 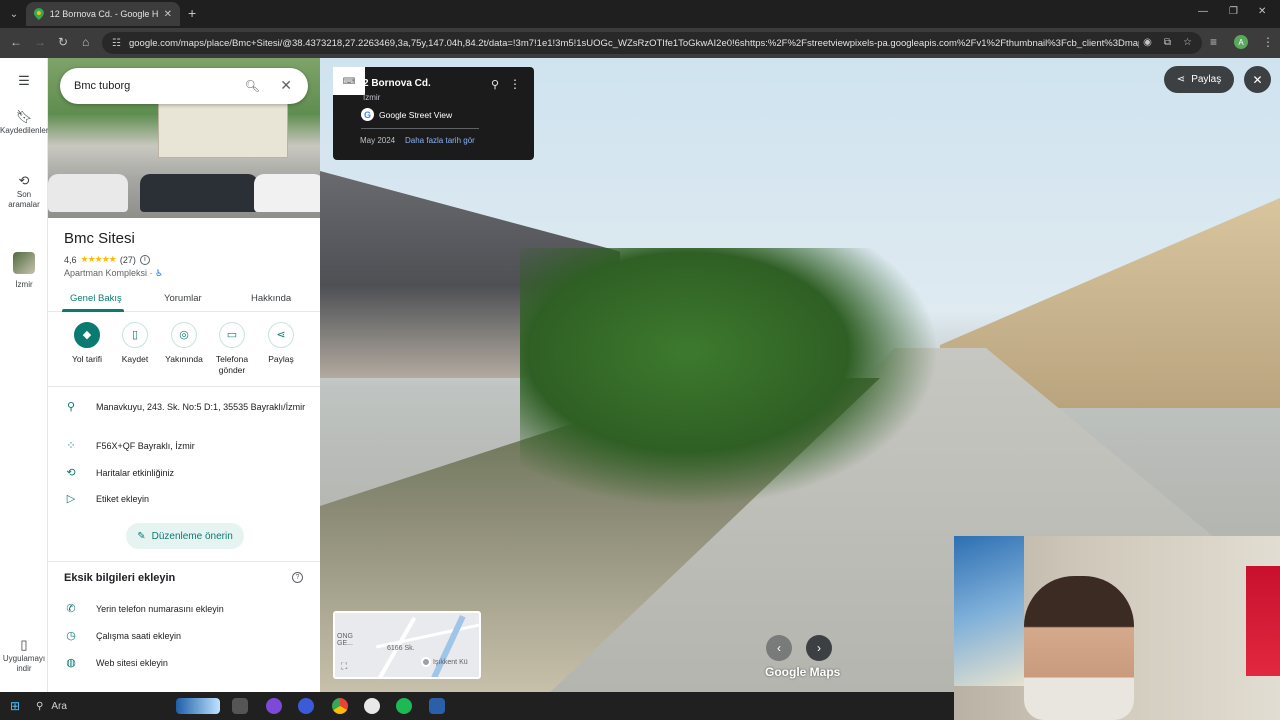 I want to click on search-box: 🔍︎ ✕, so click(x=184, y=86).